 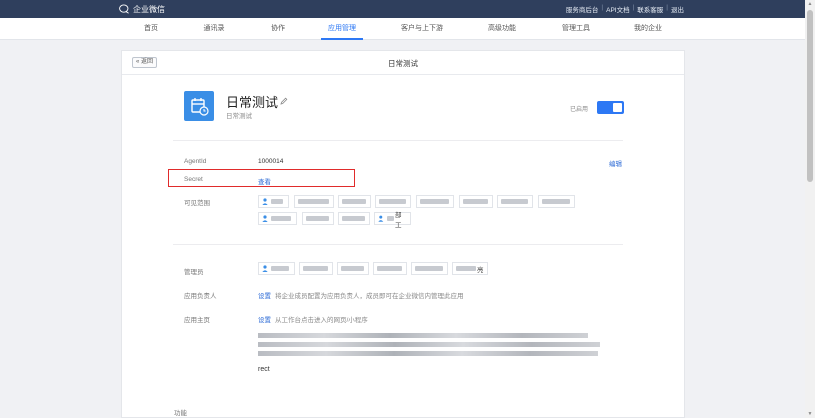 I want to click on app-subtitle: 日常测试, so click(x=239, y=116).